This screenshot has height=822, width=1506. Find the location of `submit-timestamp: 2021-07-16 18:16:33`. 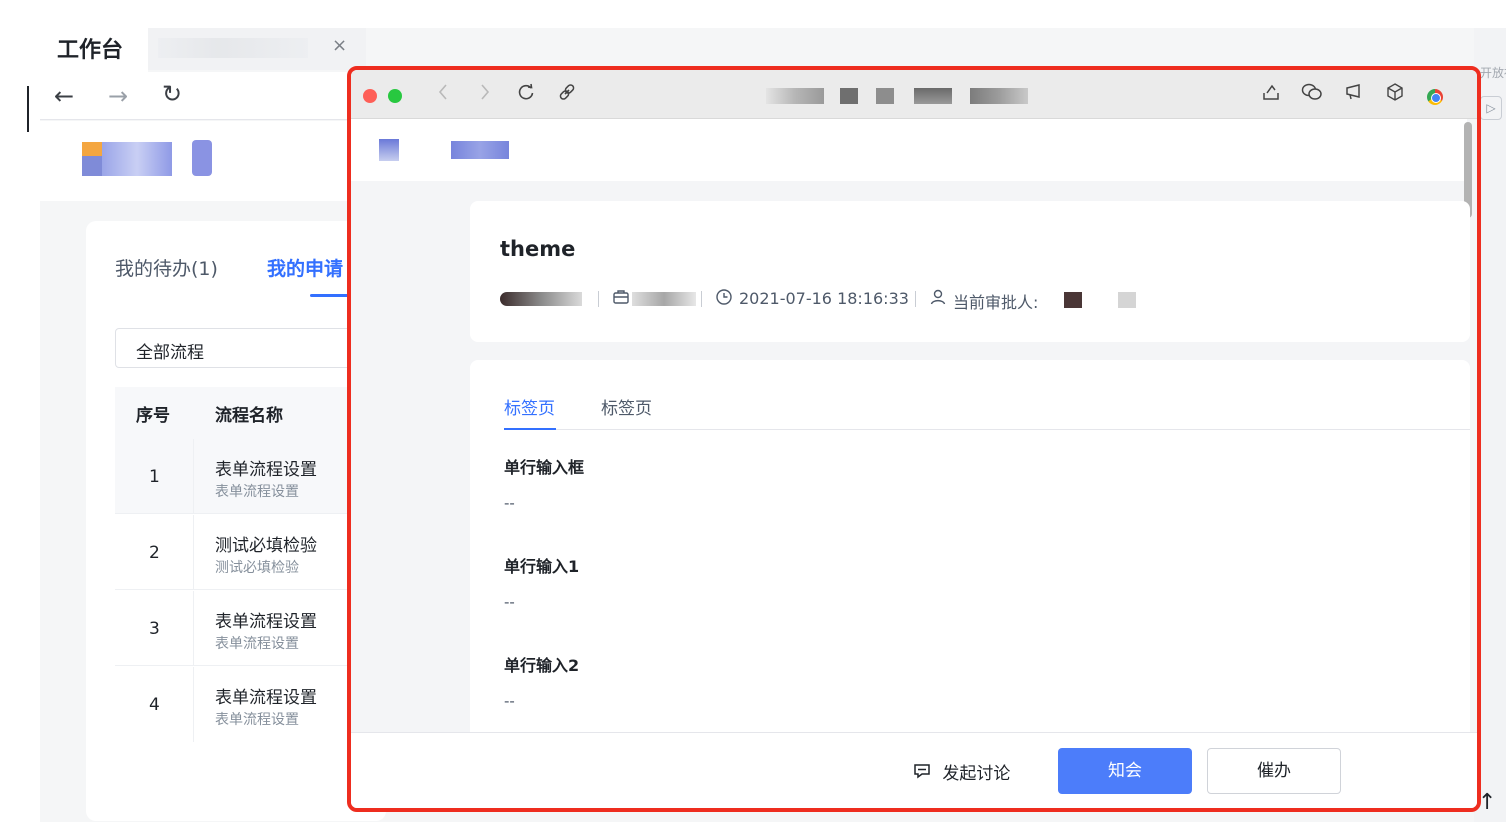

submit-timestamp: 2021-07-16 18:16:33 is located at coordinates (824, 298).